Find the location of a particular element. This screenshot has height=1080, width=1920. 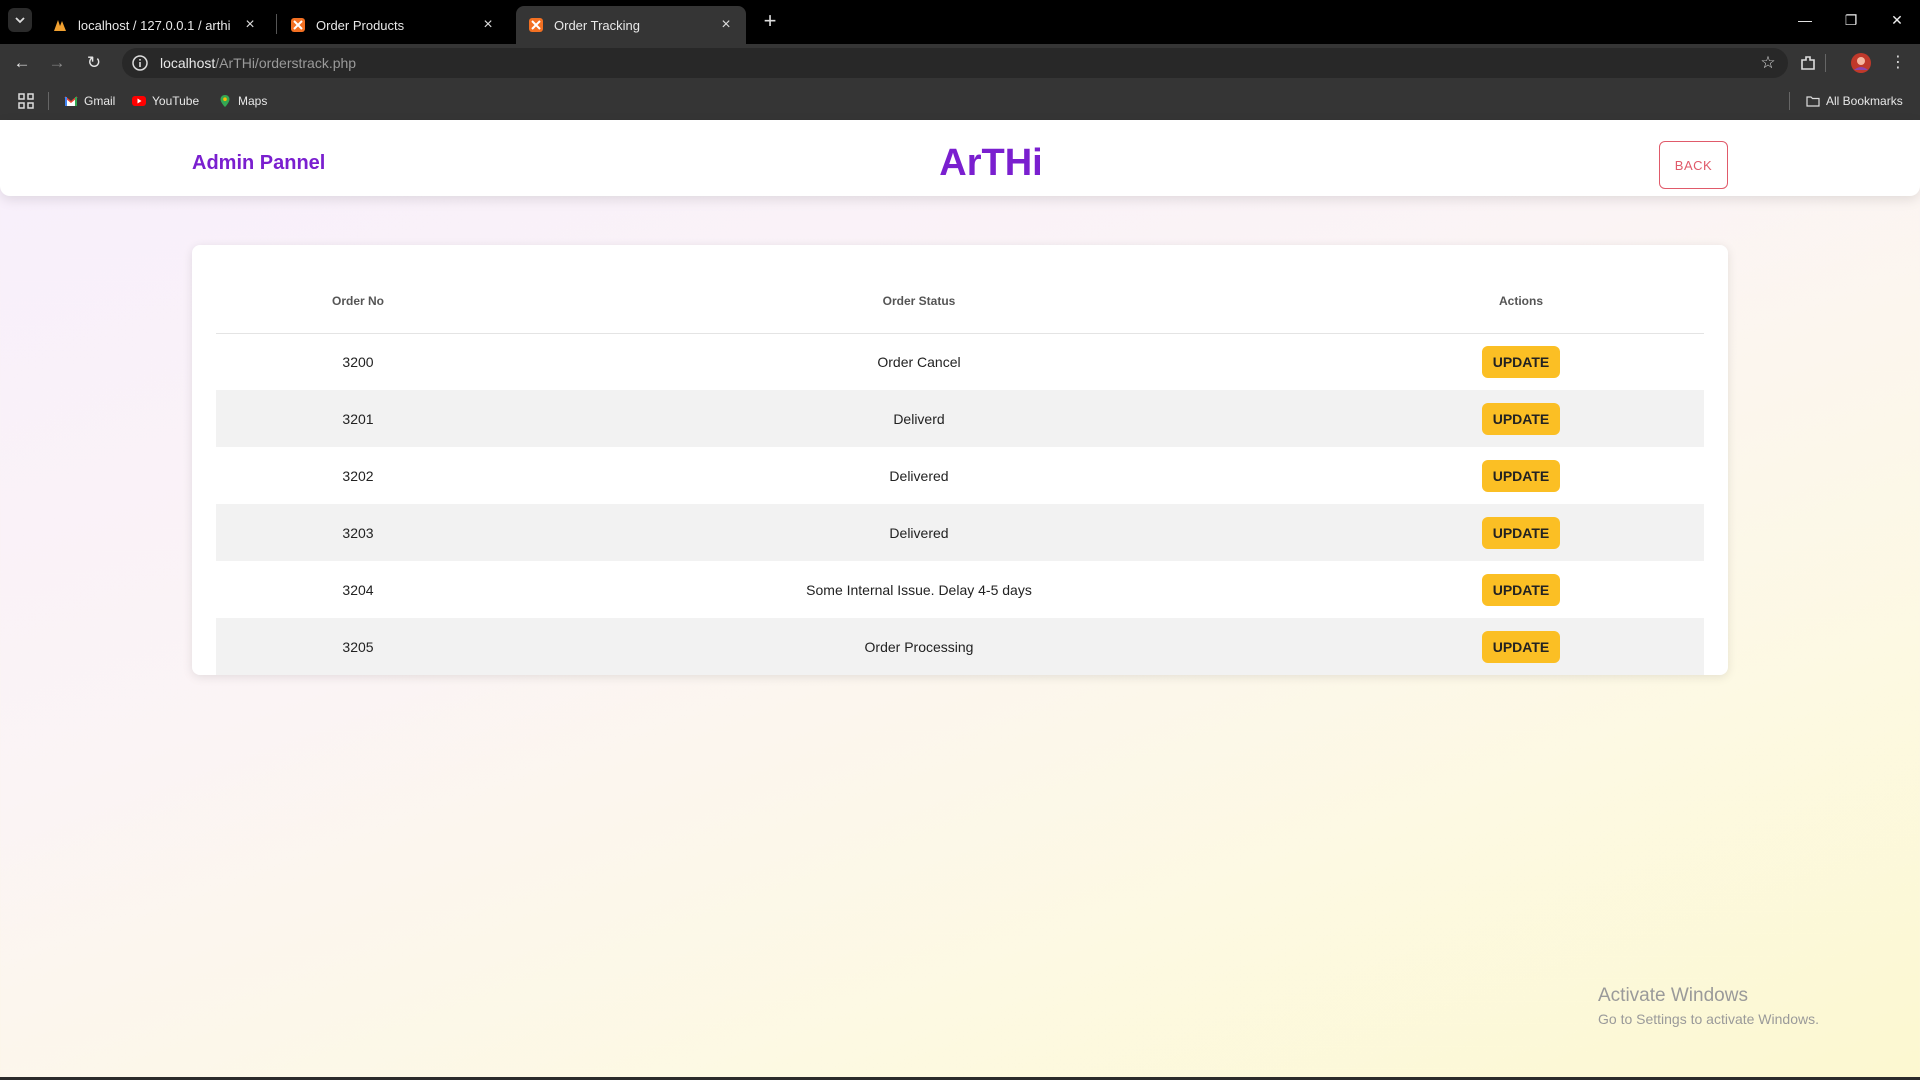

tab-phpmyadmin: localhost / 127.0.0.1 / arthi / cu × is located at coordinates (155, 25).